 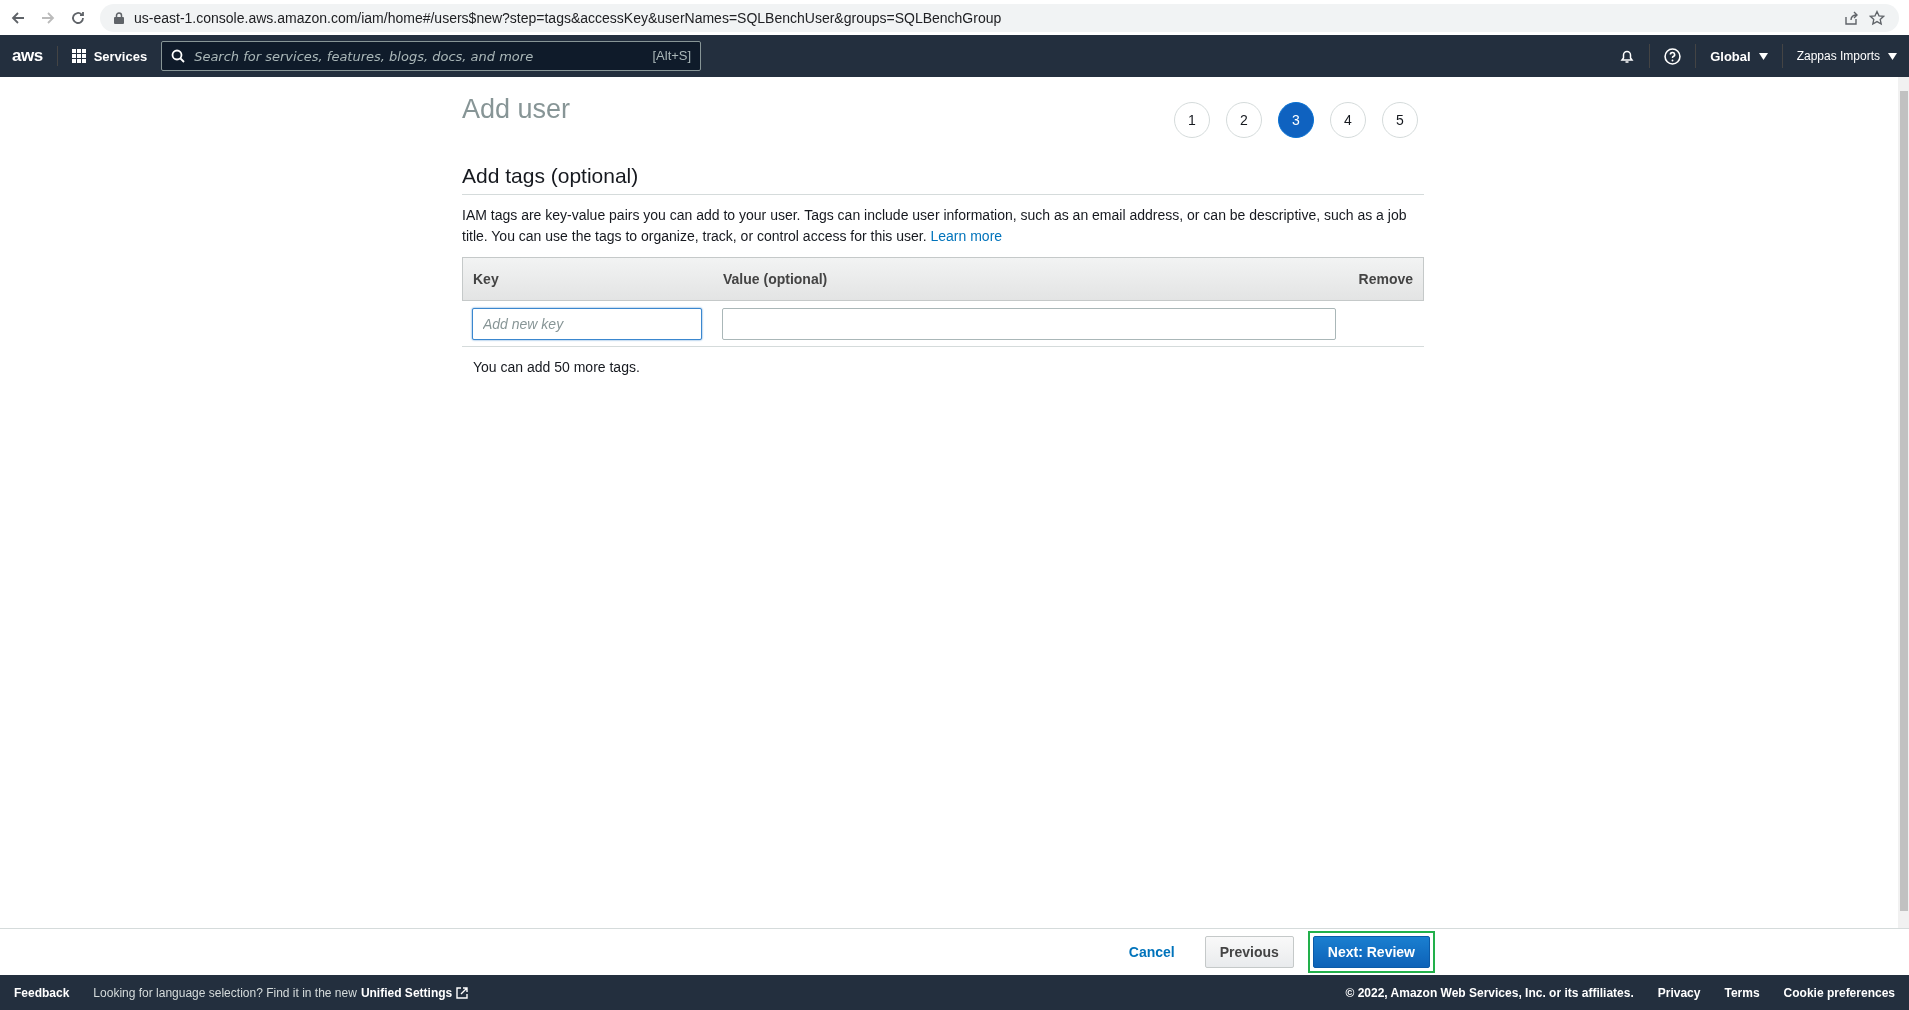 What do you see at coordinates (1244, 120) in the screenshot?
I see `step-indicator: 2` at bounding box center [1244, 120].